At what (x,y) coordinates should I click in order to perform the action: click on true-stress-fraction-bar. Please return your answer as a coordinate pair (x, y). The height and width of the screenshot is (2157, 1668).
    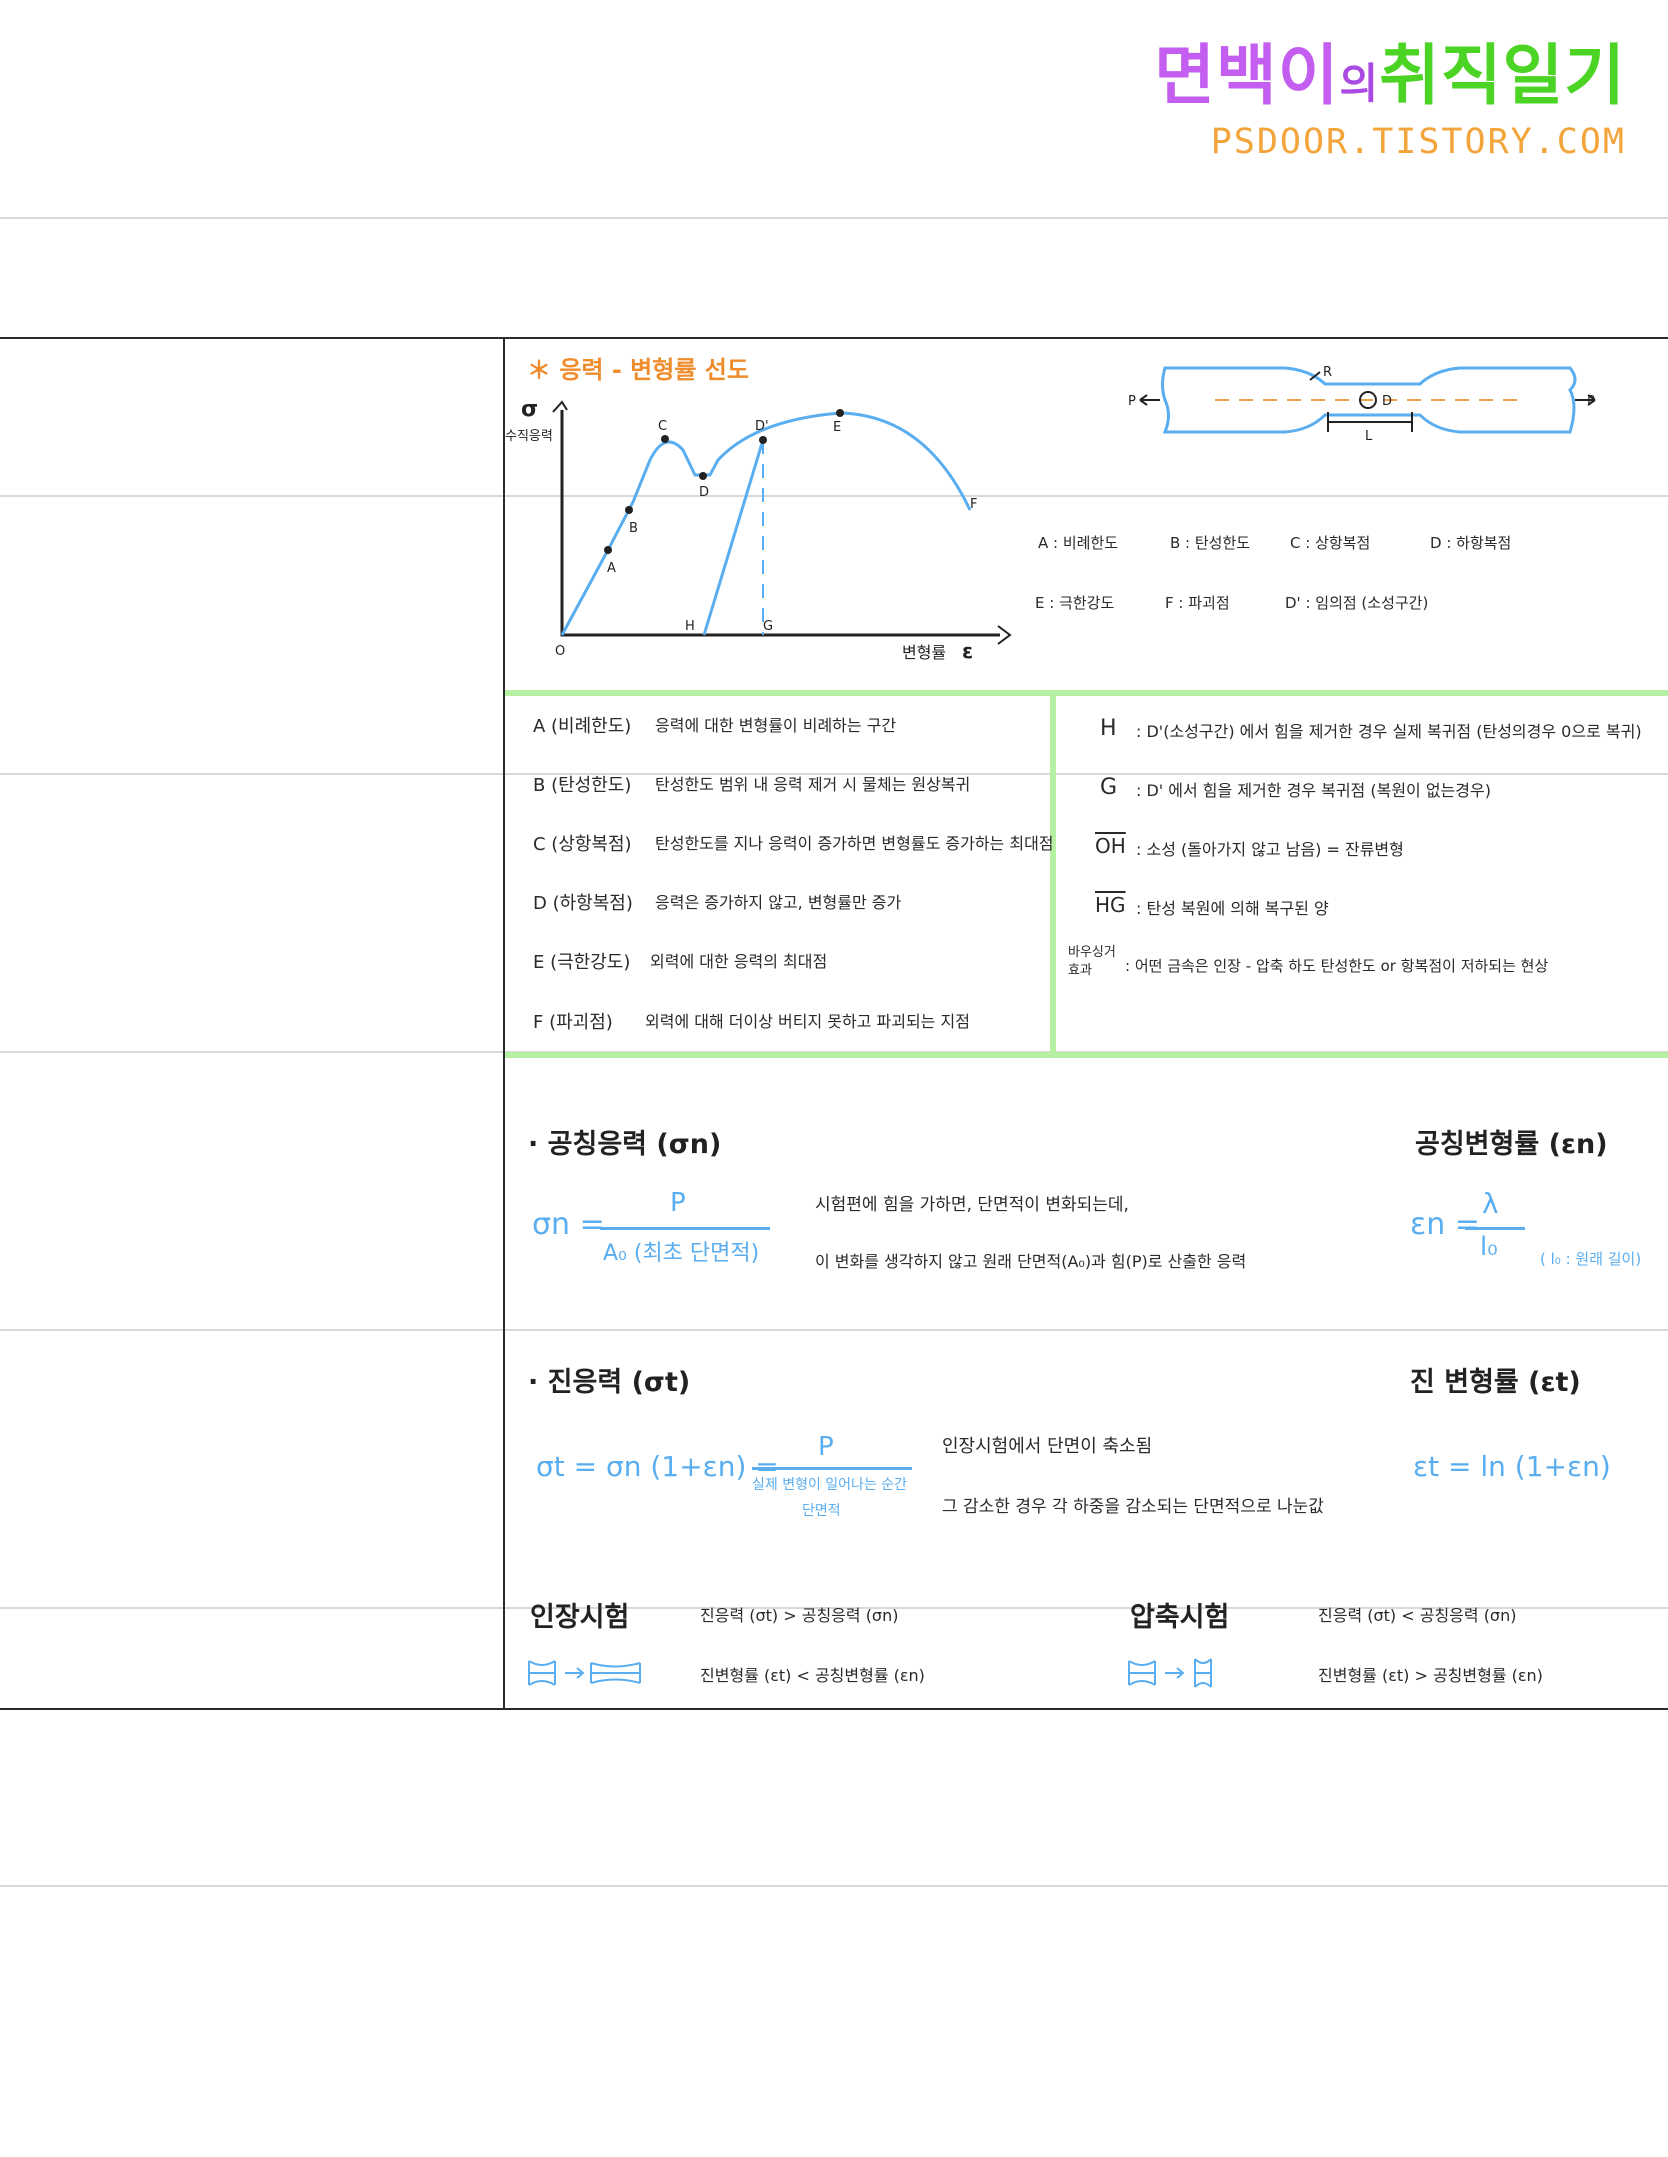
    Looking at the image, I should click on (832, 1468).